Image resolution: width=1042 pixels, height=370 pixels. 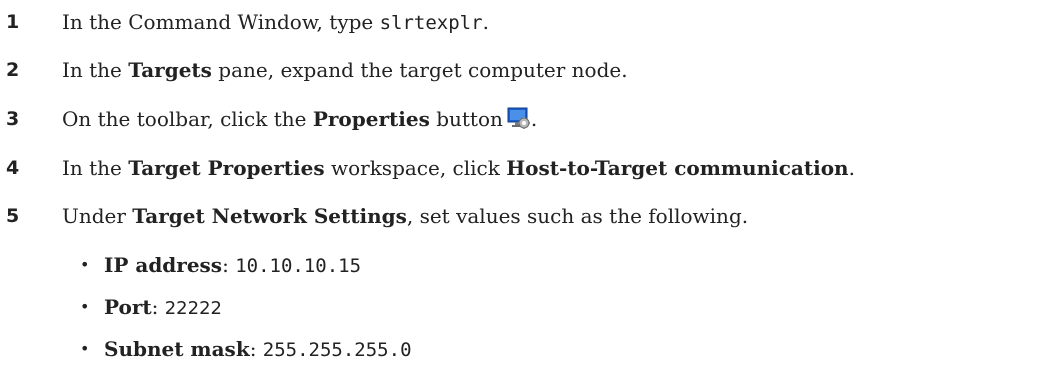 I want to click on step-text-part: In the Command Window, type, so click(x=221, y=22).